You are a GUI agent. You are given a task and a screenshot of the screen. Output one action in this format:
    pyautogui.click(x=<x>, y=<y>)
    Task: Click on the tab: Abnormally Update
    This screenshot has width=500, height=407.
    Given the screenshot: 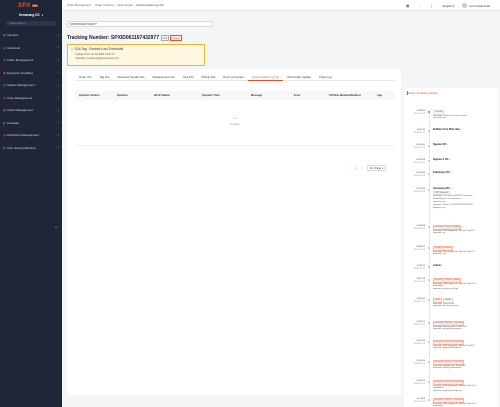 What is the action you would take?
    pyautogui.click(x=299, y=77)
    